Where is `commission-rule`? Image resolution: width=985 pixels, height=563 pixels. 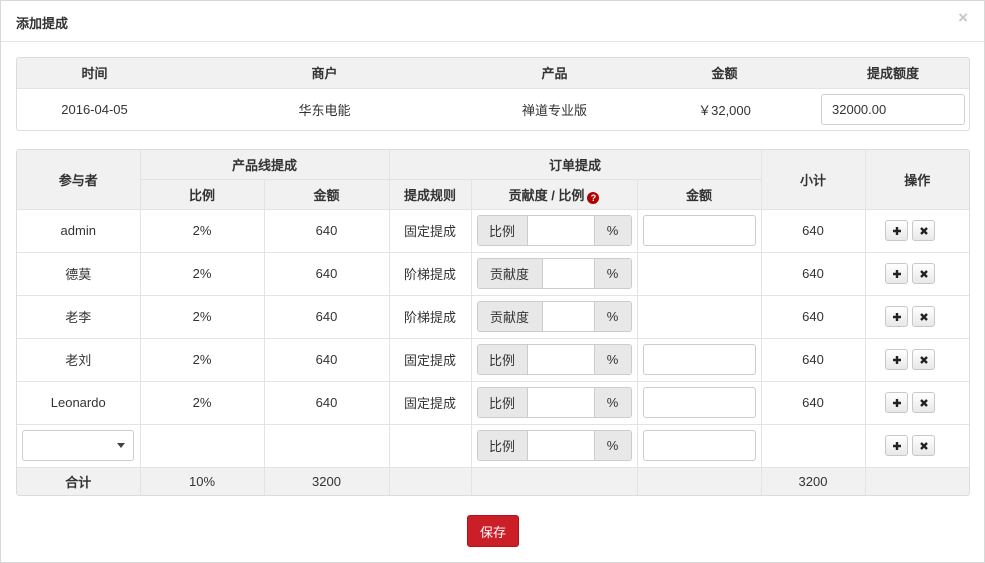
commission-rule is located at coordinates (430, 445).